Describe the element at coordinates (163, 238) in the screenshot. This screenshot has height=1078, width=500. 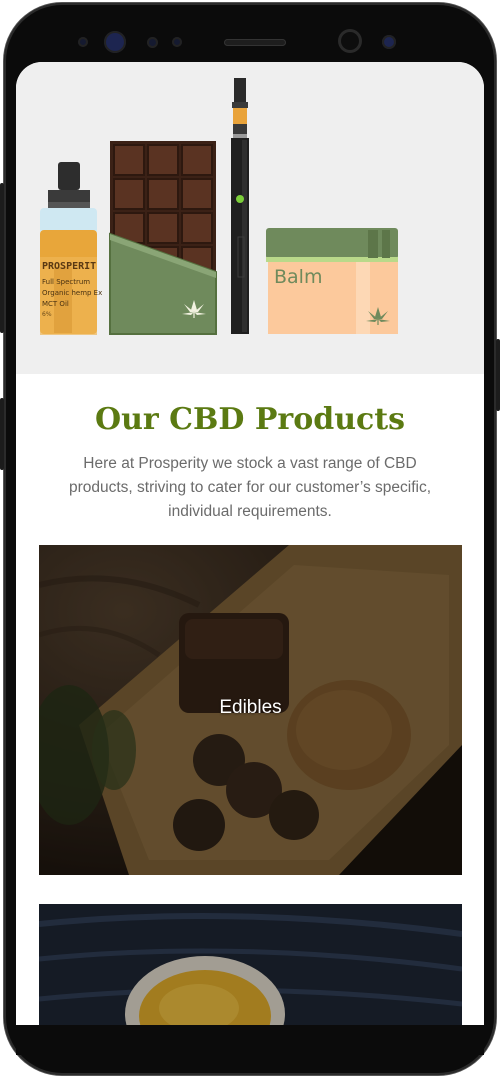
I see `cbd-chocolate-bar` at that location.